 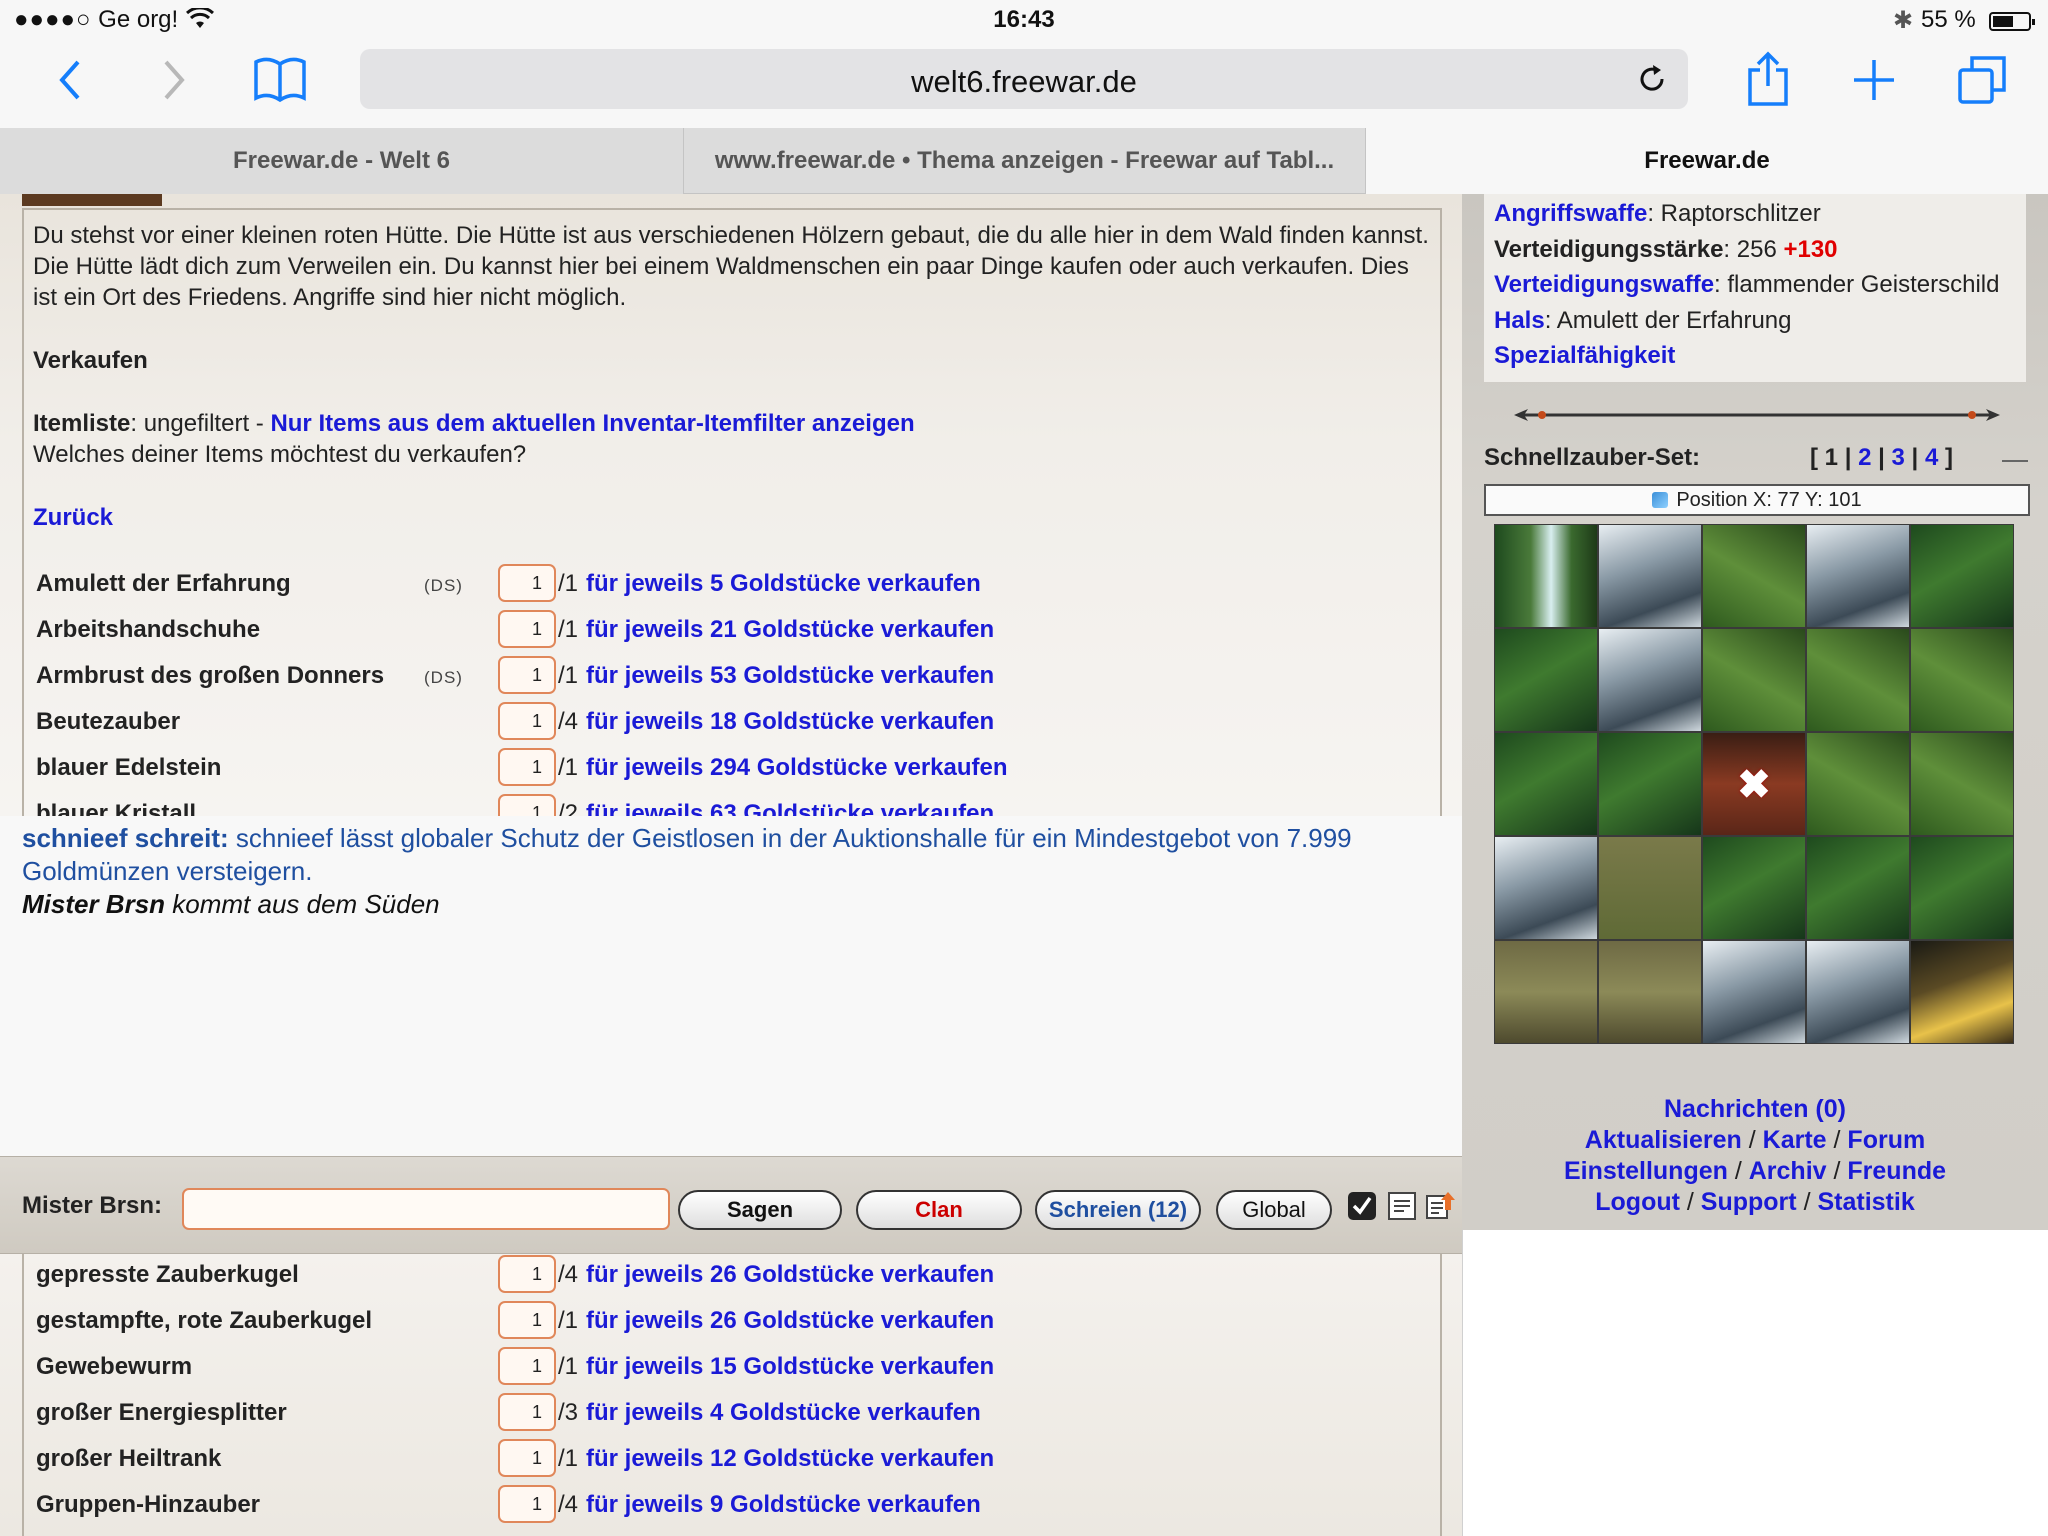 I want to click on sell-link: für jeweils 9 Goldstücke verkaufen, so click(x=783, y=1505).